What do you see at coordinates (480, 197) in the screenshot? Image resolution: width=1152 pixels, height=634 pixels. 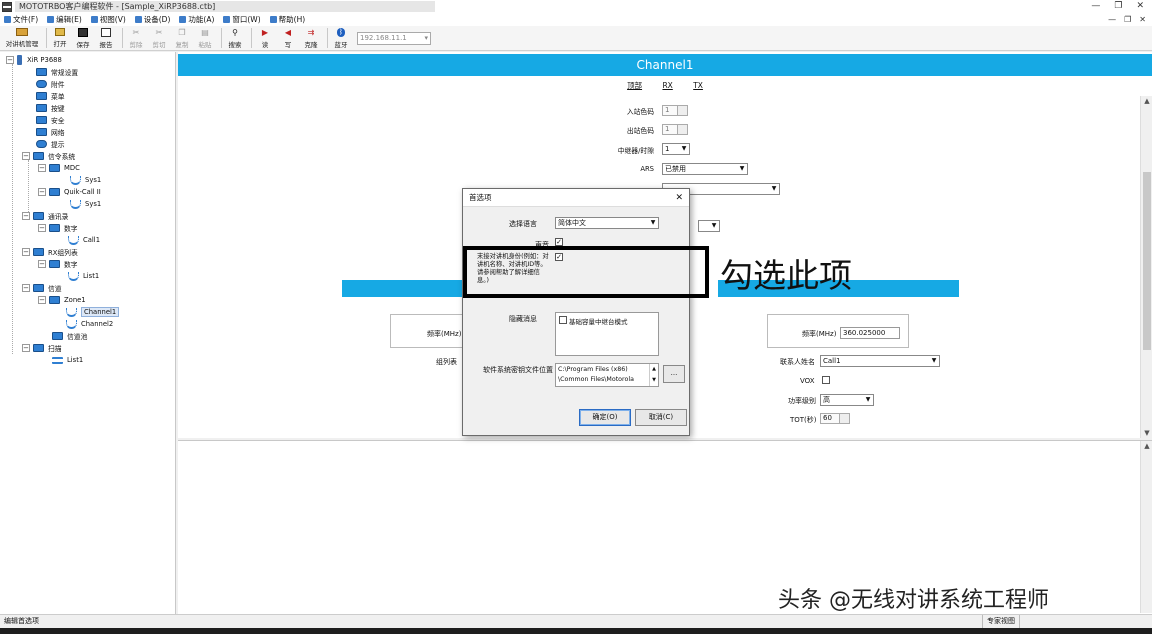 I see `dialog-title: 首选项` at bounding box center [480, 197].